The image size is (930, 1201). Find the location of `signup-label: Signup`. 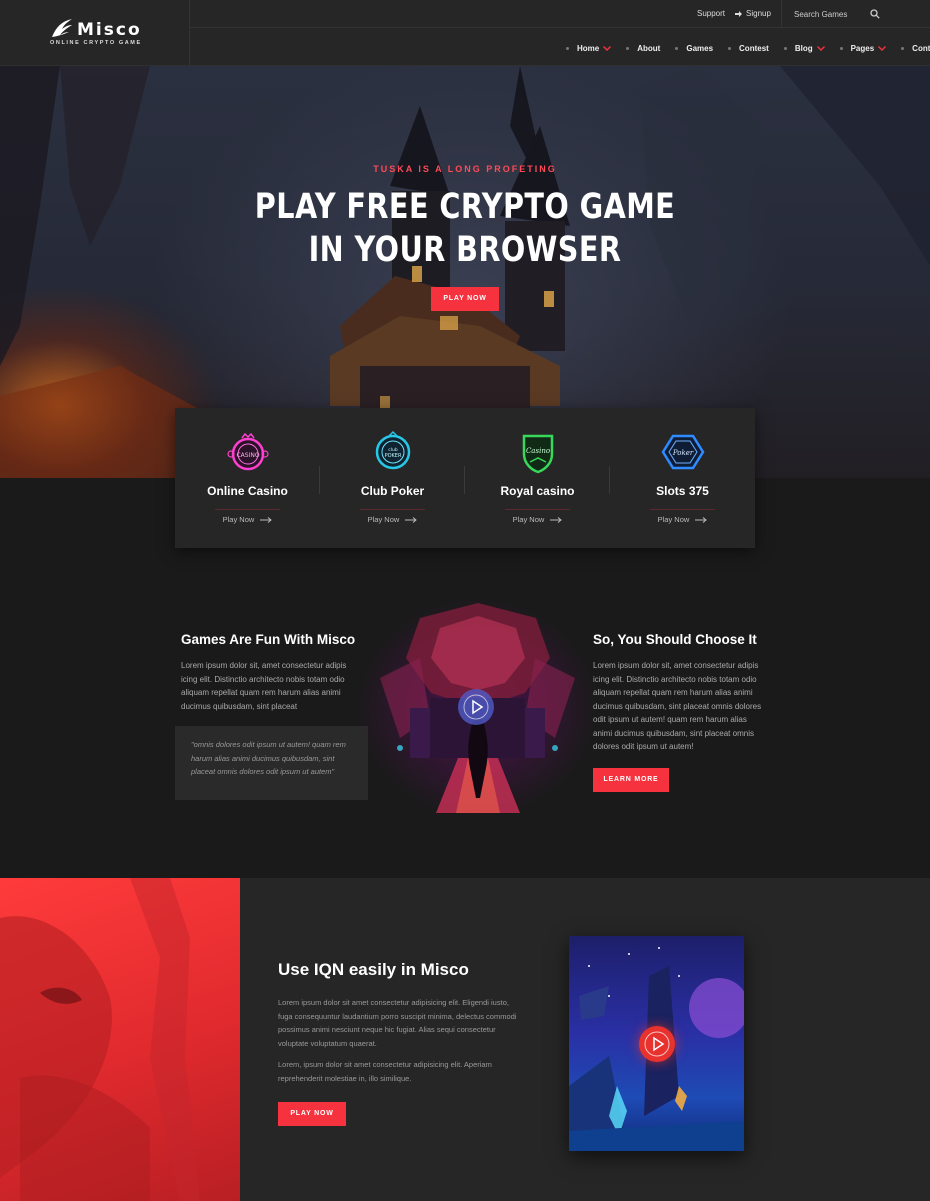

signup-label: Signup is located at coordinates (758, 13).